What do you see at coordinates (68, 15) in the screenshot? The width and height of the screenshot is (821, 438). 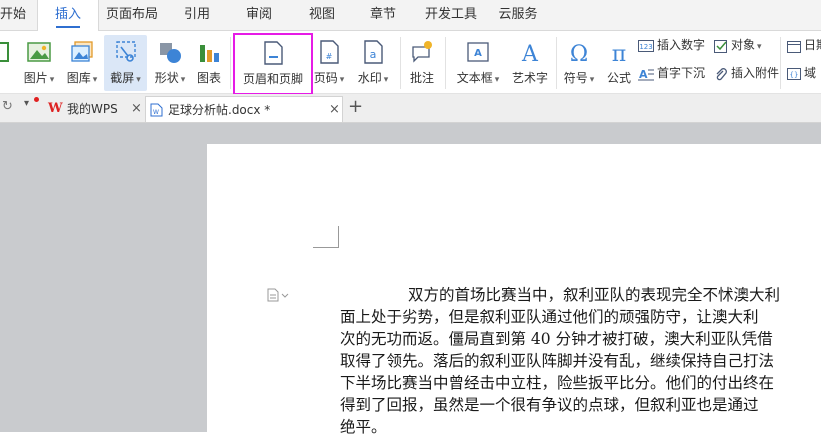 I see `tab-insert: 插入` at bounding box center [68, 15].